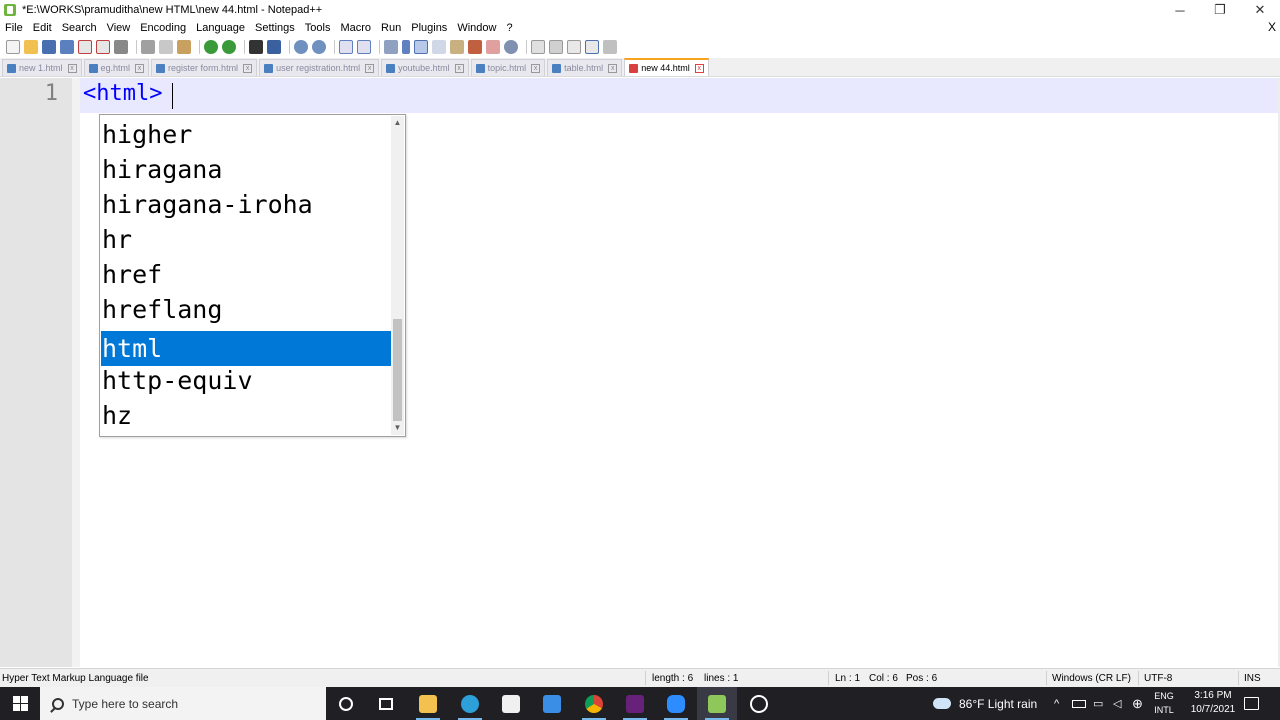 The height and width of the screenshot is (720, 1280). I want to click on autocomplete-item: hz, so click(246, 415).